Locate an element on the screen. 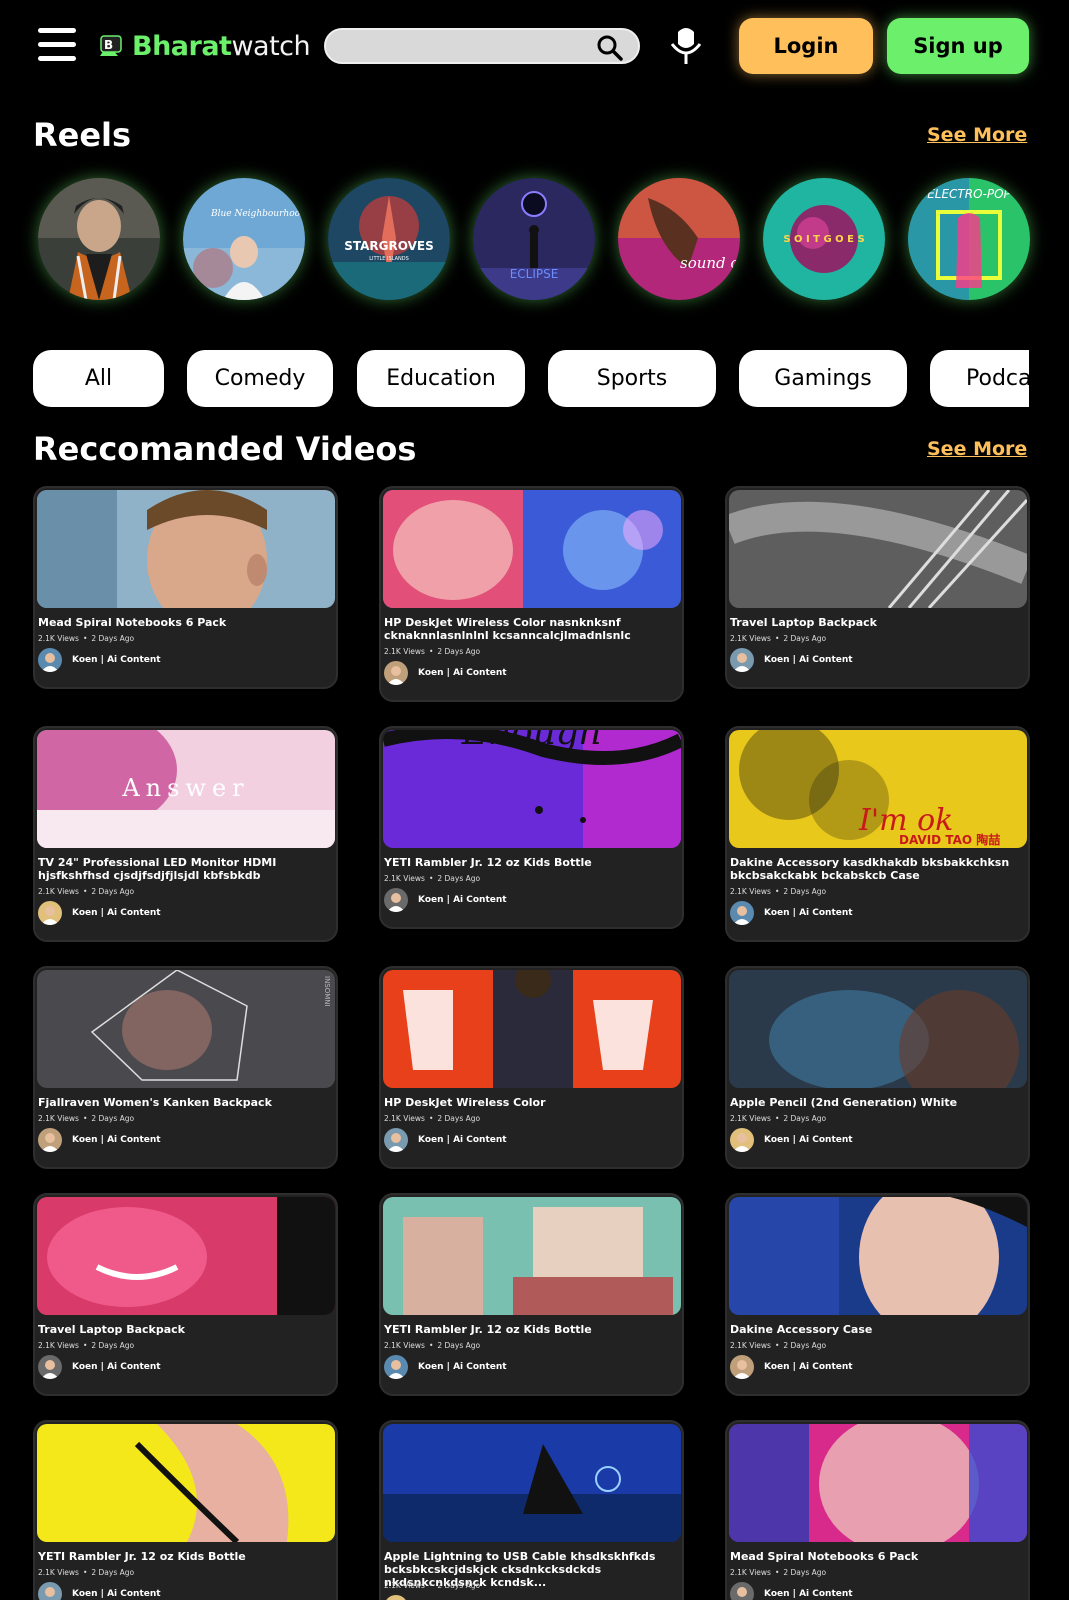 The height and width of the screenshot is (1600, 1069). recommended-see-more-link: See More is located at coordinates (977, 449).